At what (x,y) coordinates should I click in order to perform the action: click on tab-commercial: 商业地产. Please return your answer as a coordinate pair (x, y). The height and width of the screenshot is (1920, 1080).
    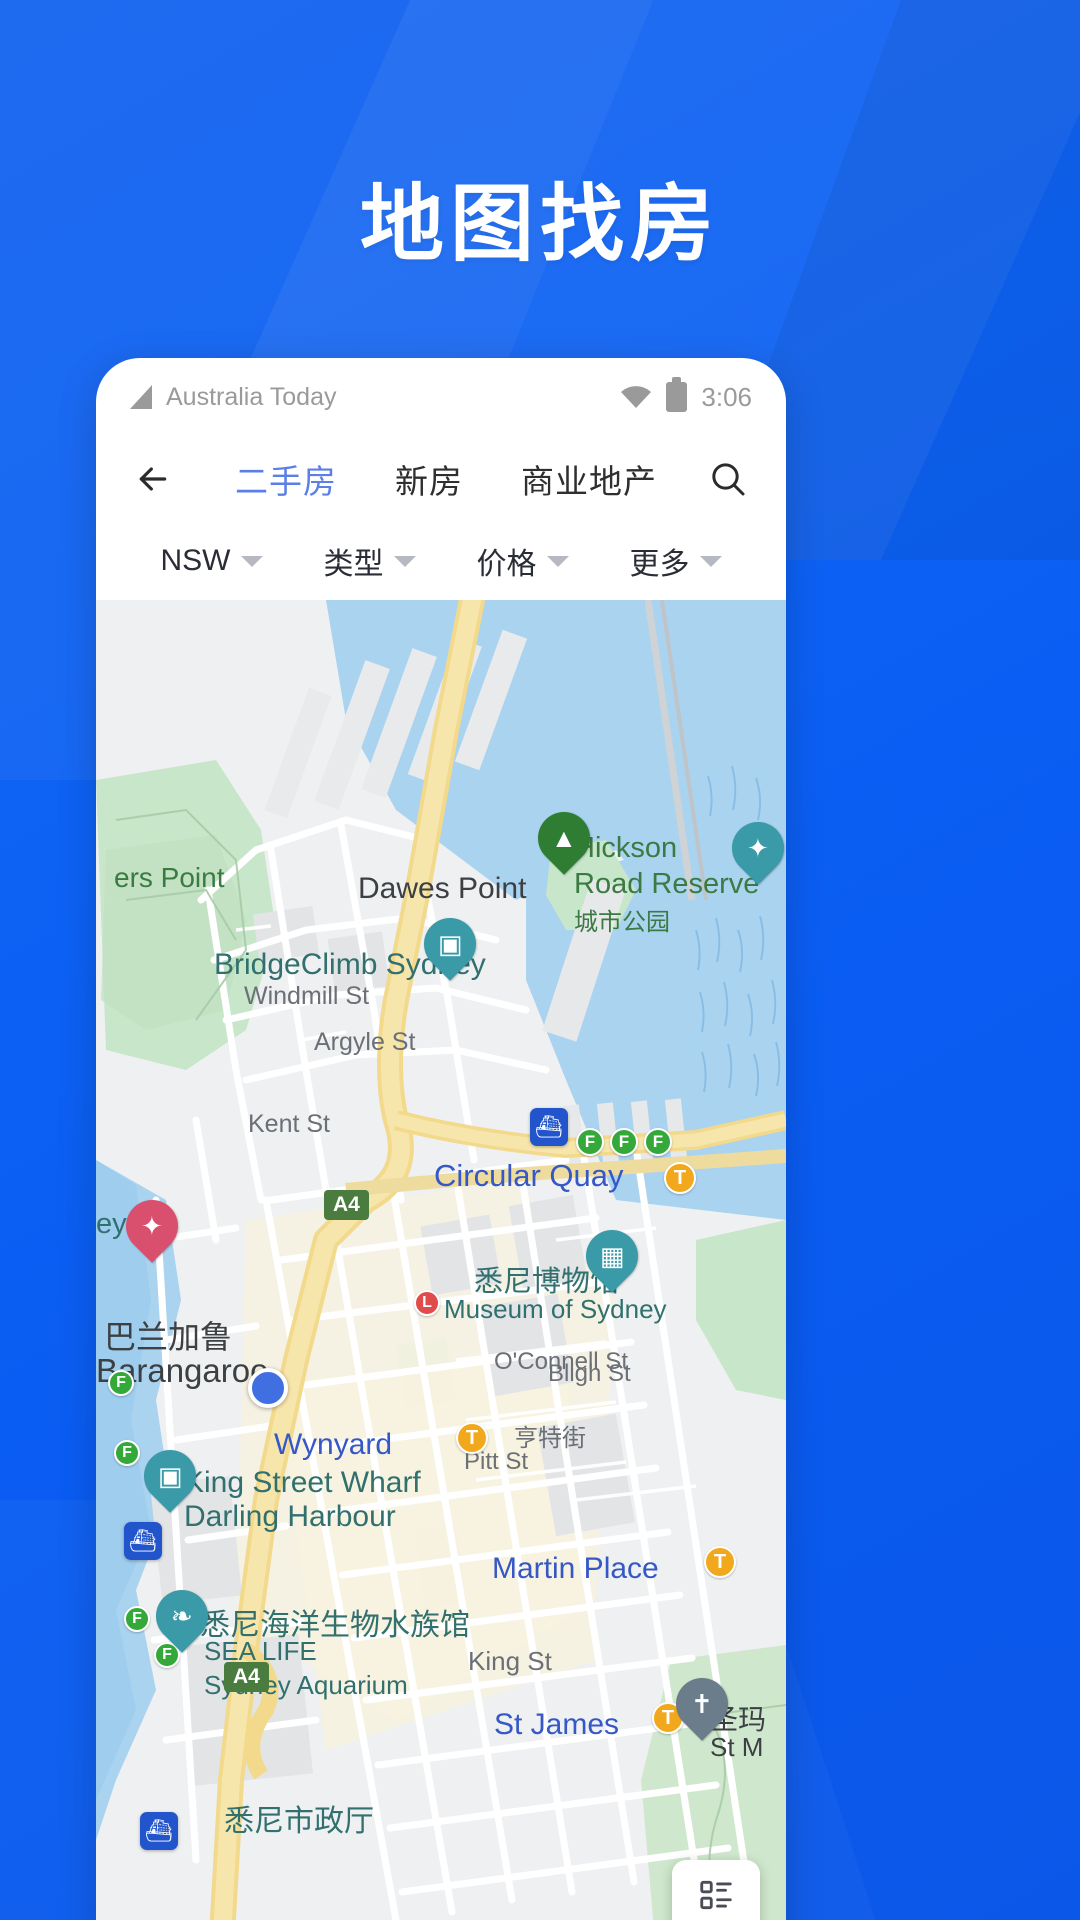
    Looking at the image, I should click on (589, 479).